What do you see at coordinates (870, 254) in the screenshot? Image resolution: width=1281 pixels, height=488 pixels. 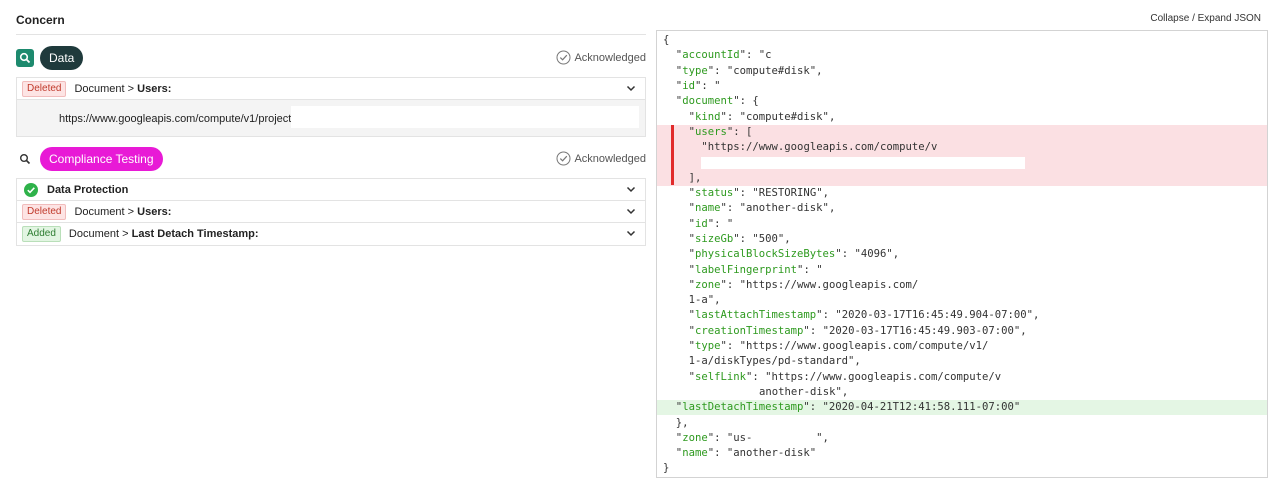 I see `json-value: : "4096",` at bounding box center [870, 254].